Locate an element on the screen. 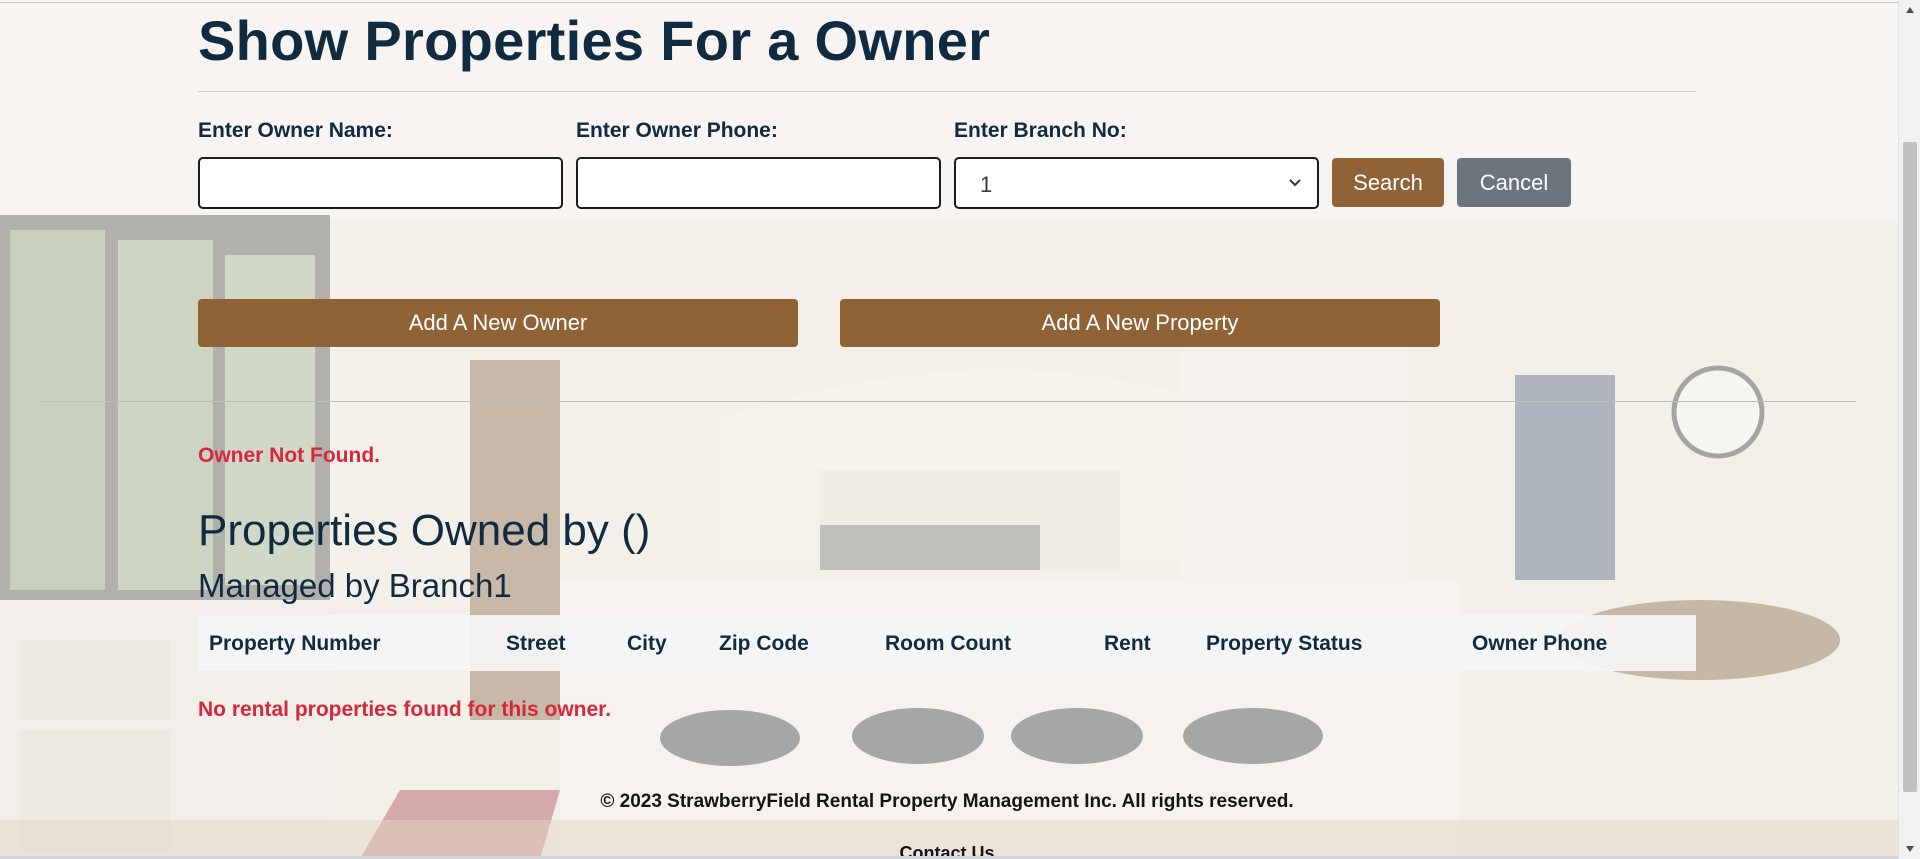 The width and height of the screenshot is (1920, 859). owner-not-found-message: Owner Not Found. is located at coordinates (289, 455).